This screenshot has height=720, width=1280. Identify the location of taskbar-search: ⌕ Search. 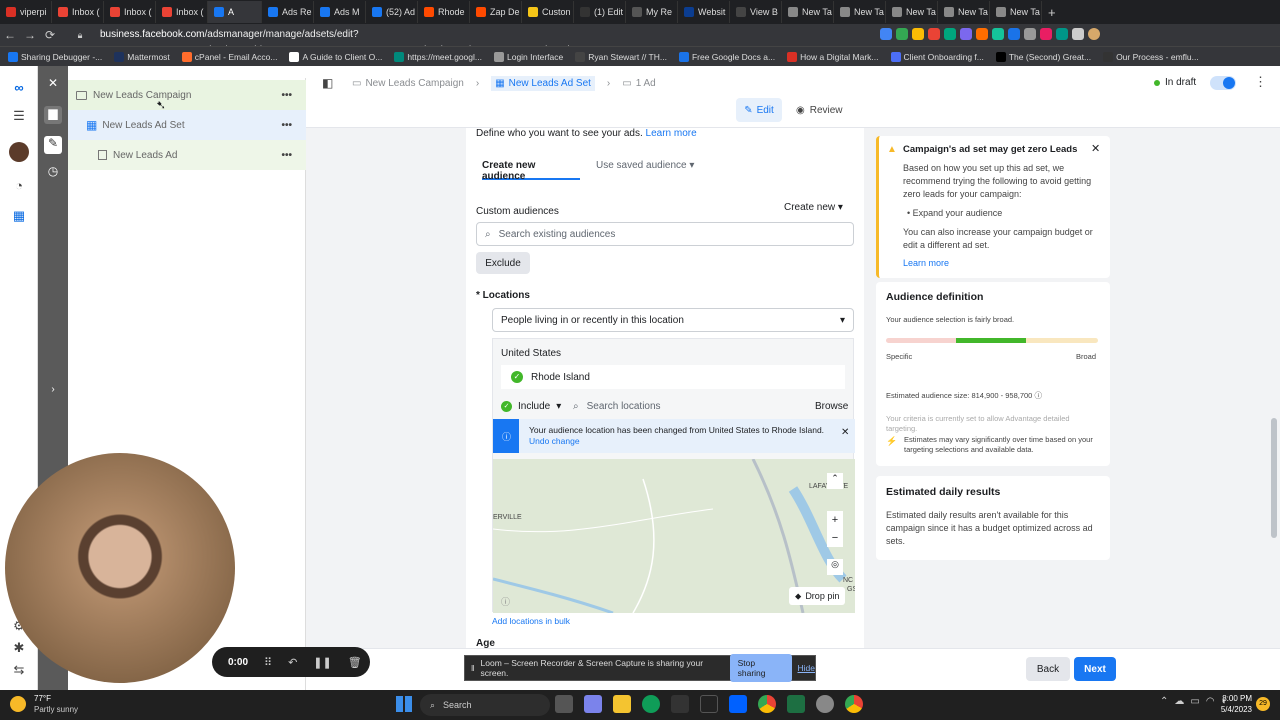
(485, 705).